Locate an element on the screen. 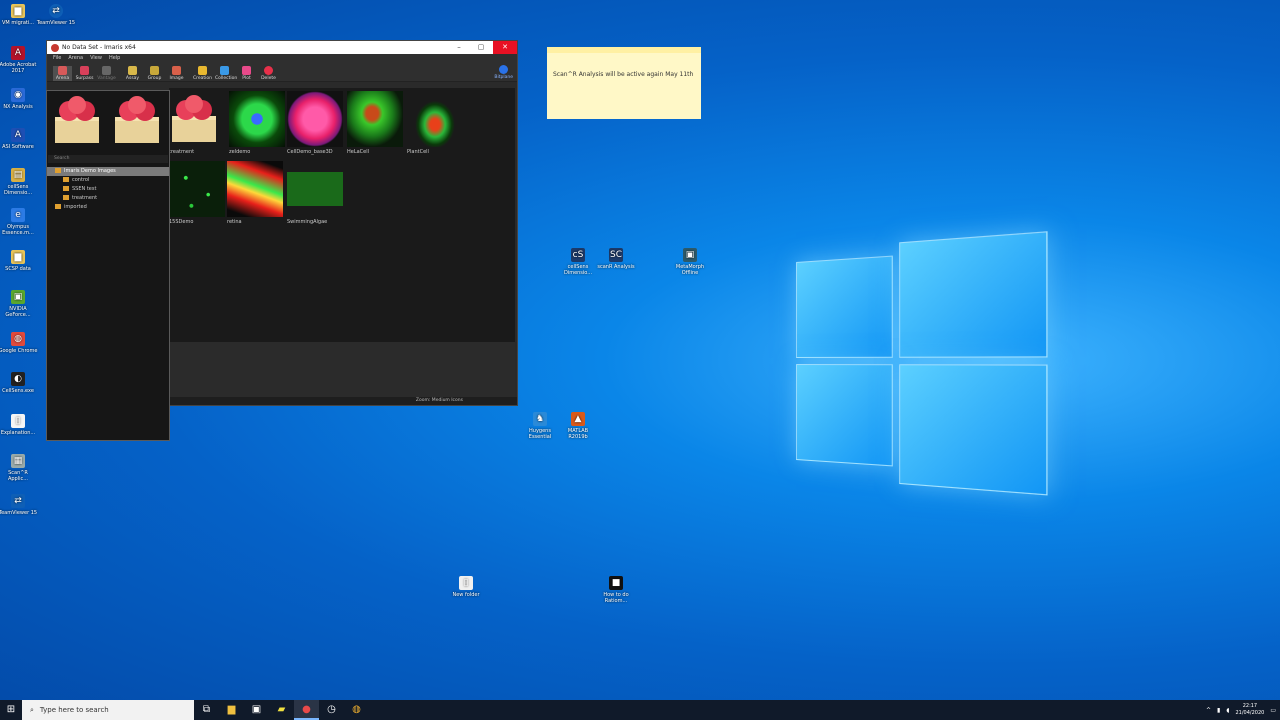 The height and width of the screenshot is (720, 1280). thumb-plantcell: PlantCell is located at coordinates (435, 123).